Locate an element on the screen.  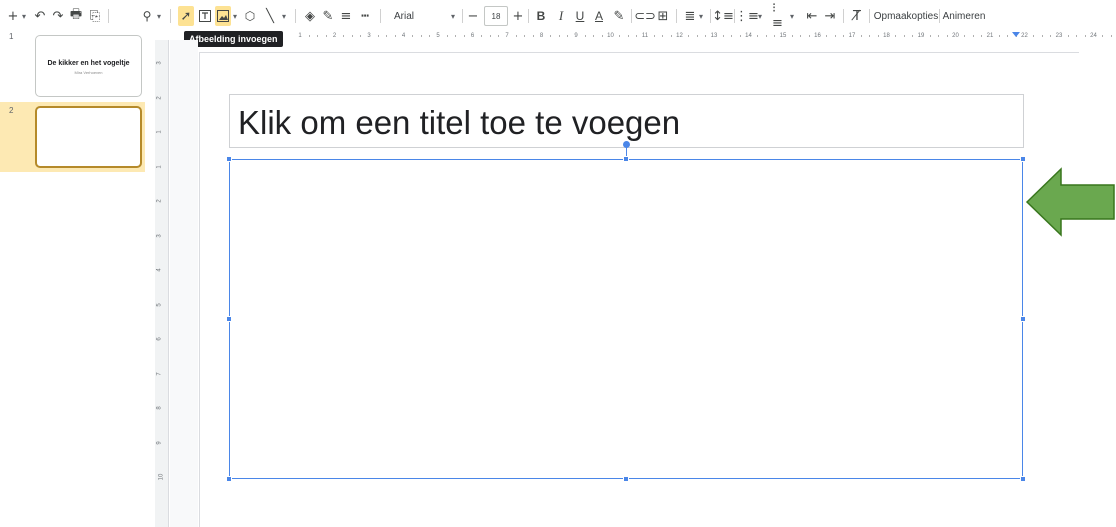
title-placeholder: Klik om een titel toe te voegen is located at coordinates (626, 121).